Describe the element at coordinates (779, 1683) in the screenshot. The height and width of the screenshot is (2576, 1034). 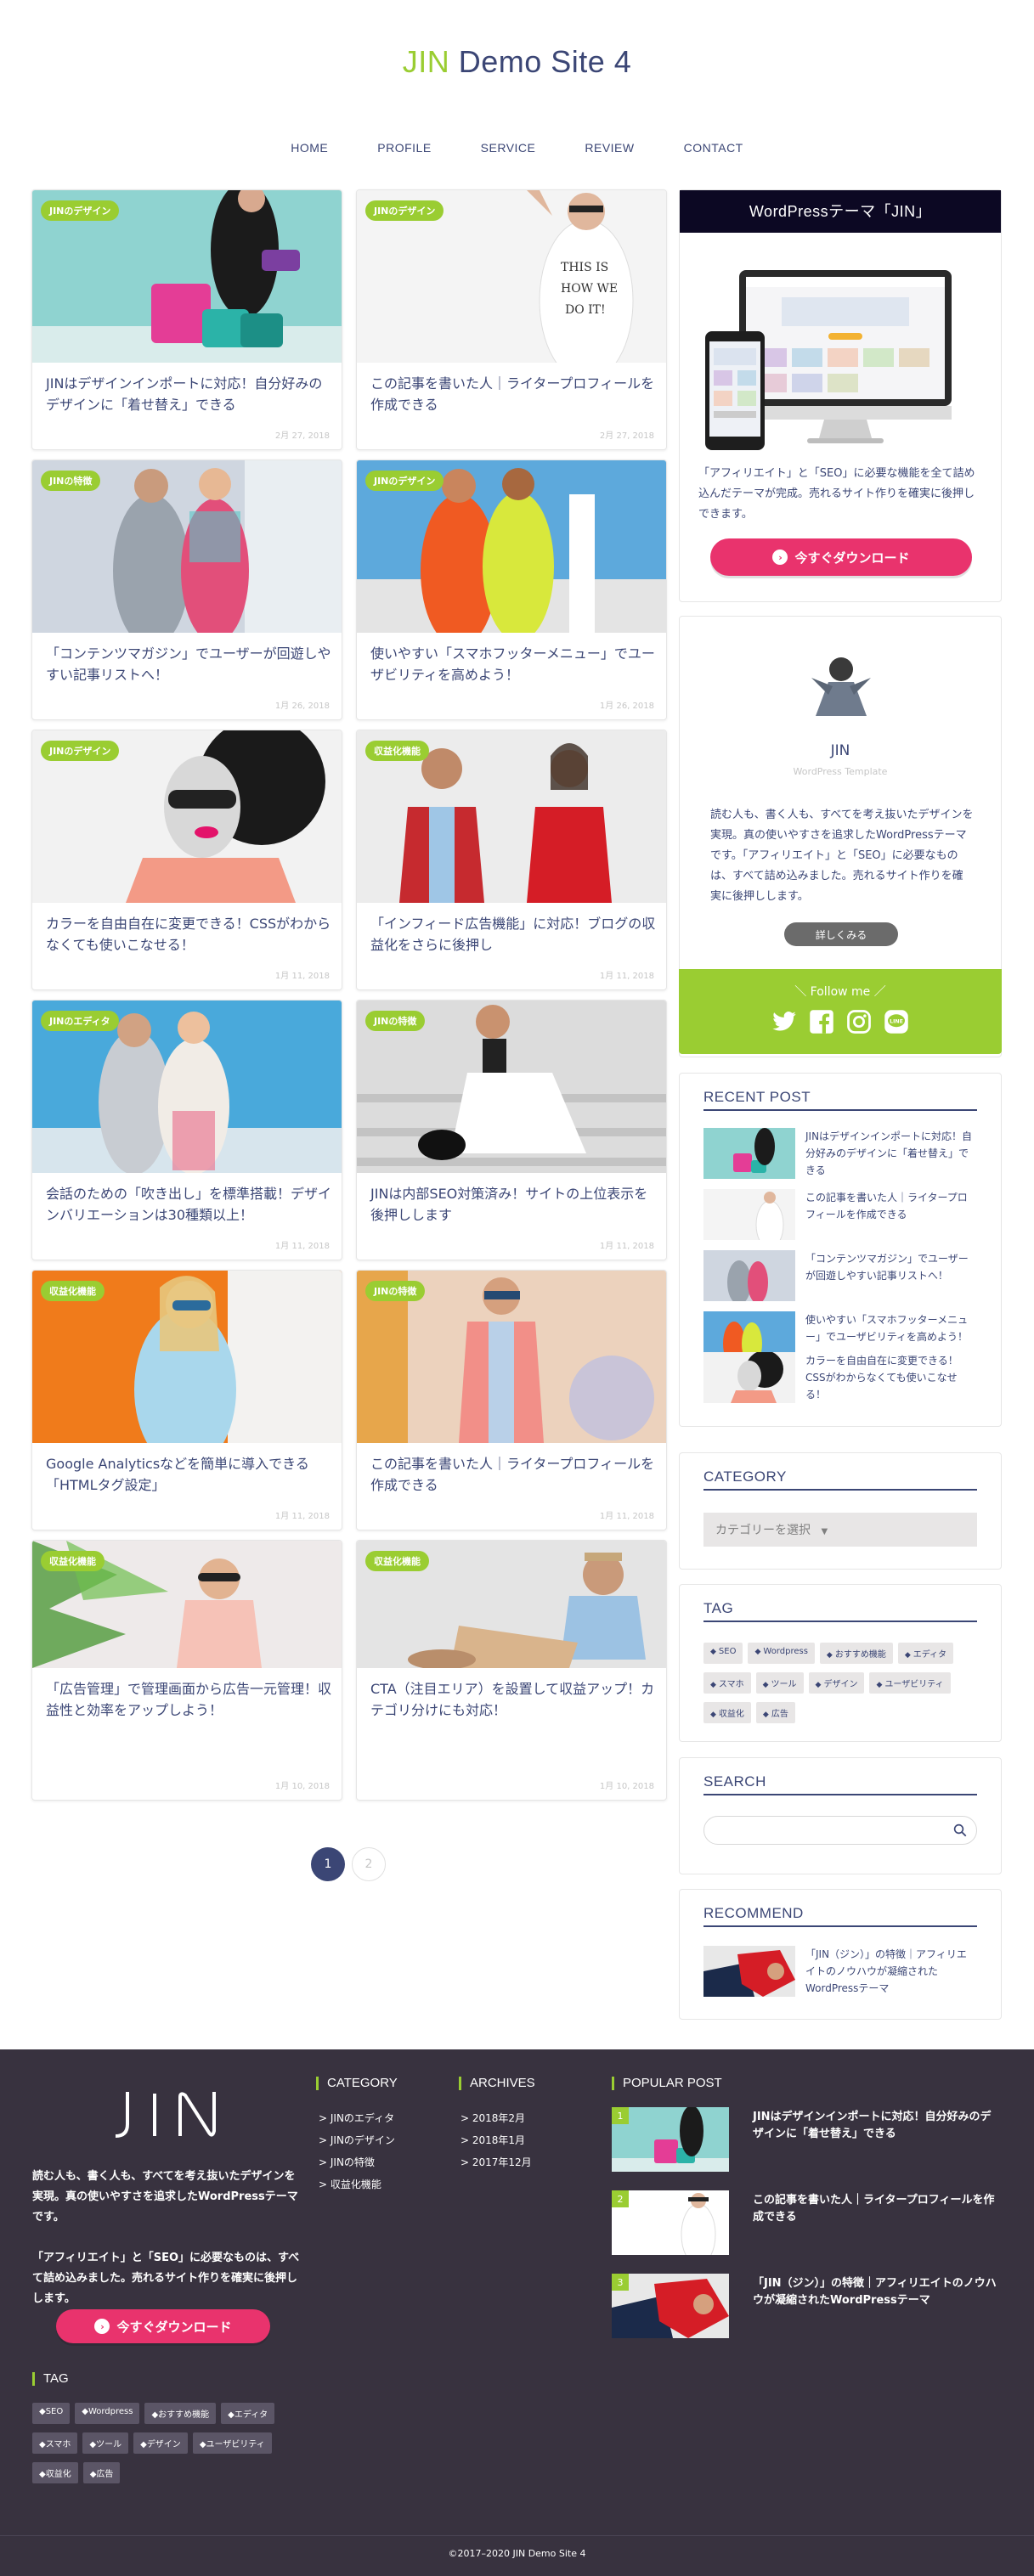
I see `tag-item: ◆ ツール` at that location.